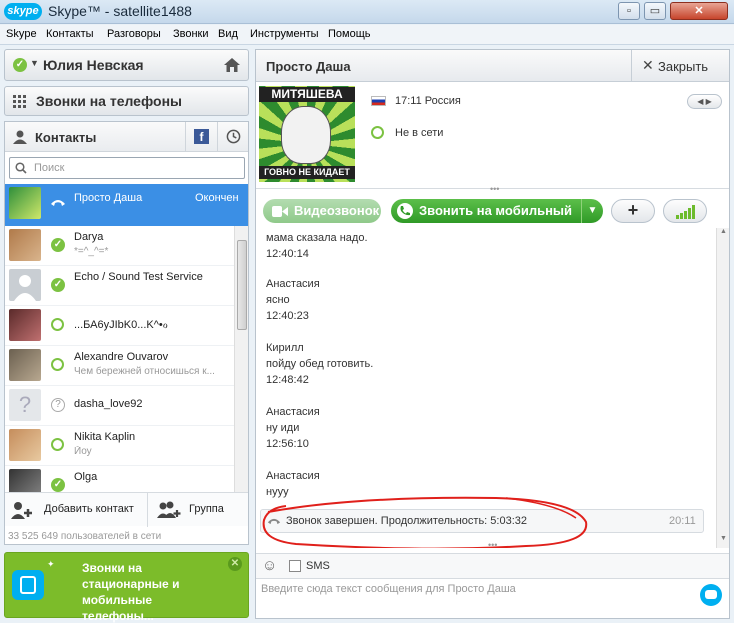 This screenshot has width=734, height=623. What do you see at coordinates (492, 66) in the screenshot?
I see `chat-header: Просто Даша ✕ Закрыть` at bounding box center [492, 66].